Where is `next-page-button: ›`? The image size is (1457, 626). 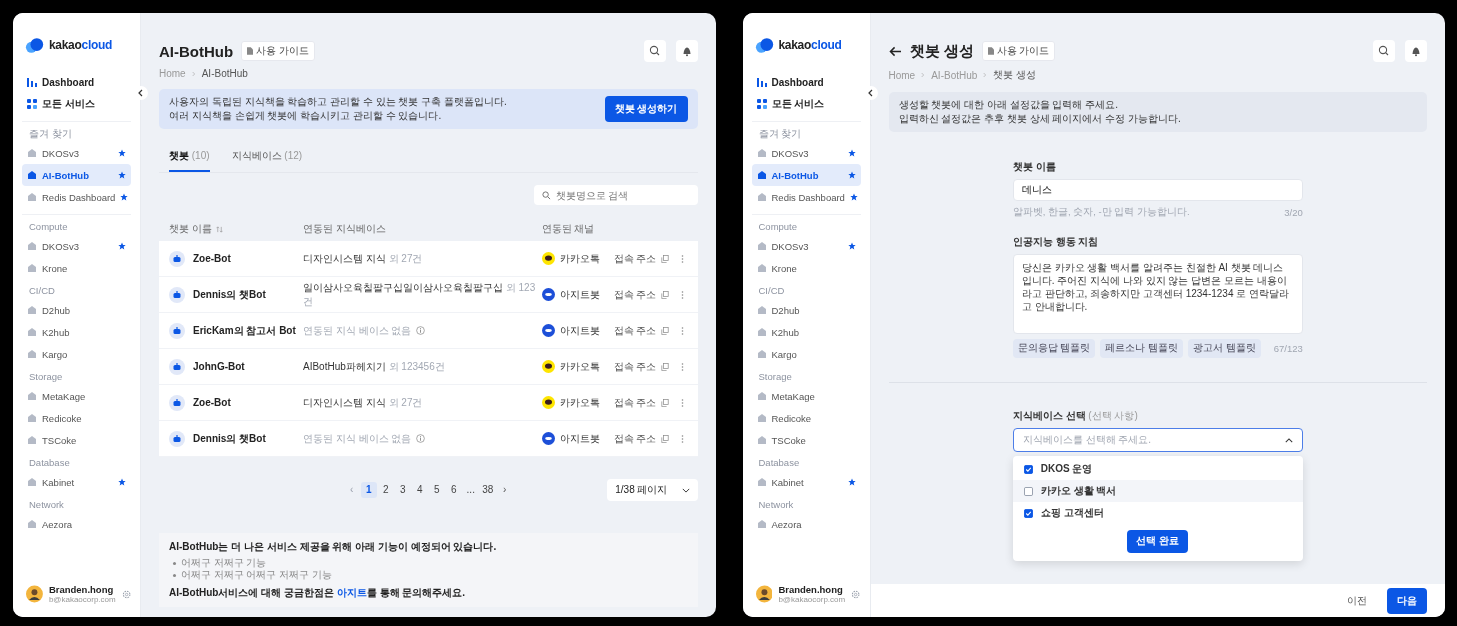
next-page-button: › is located at coordinates (504, 490).